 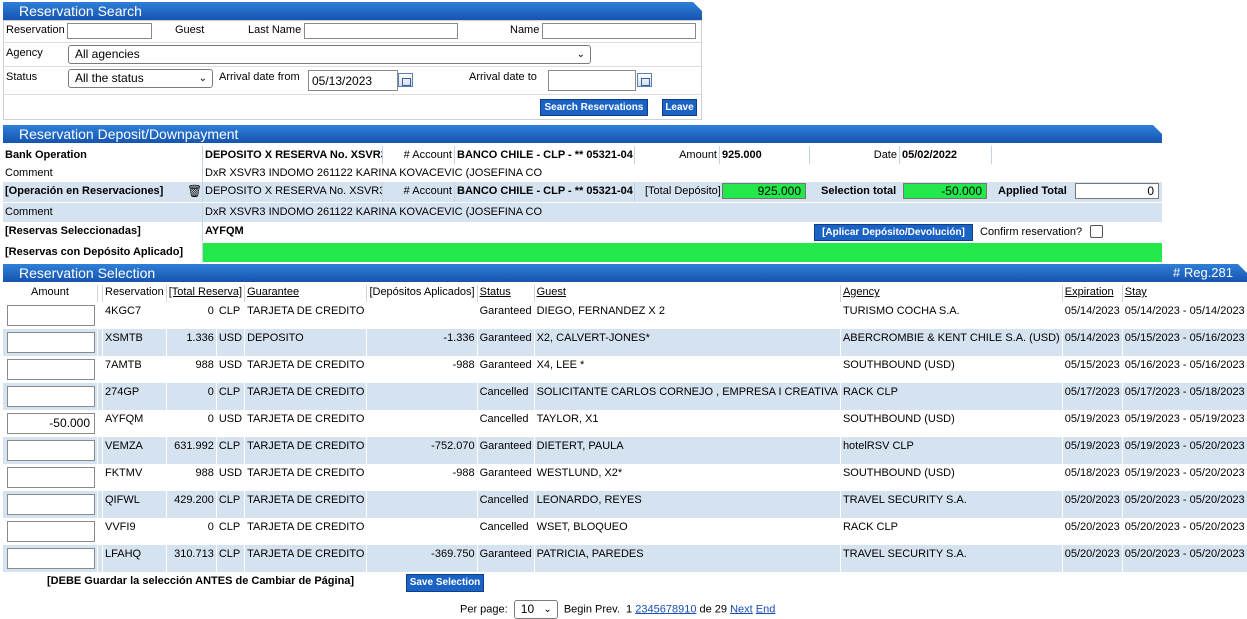 I want to click on col-reservation: Reservation, so click(x=134, y=293).